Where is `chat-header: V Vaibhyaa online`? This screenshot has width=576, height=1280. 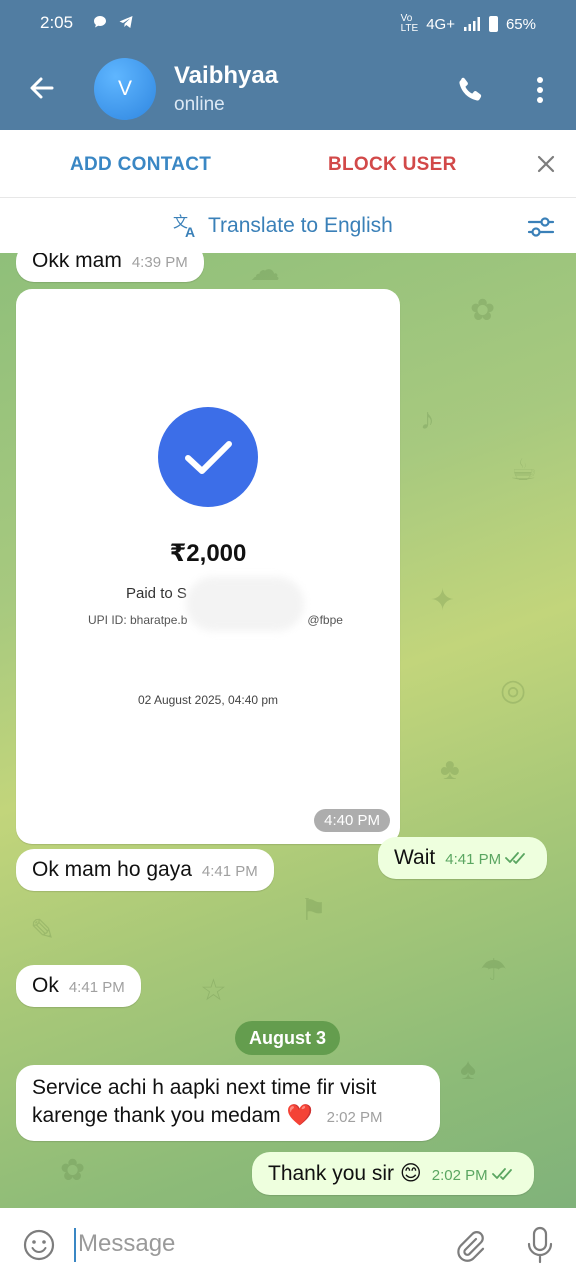
chat-header: V Vaibhyaa online is located at coordinates (288, 89).